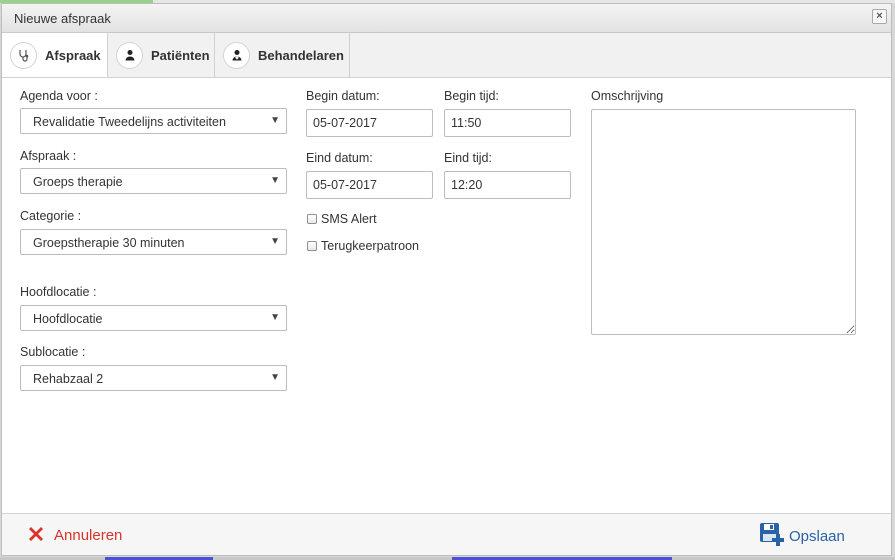  What do you see at coordinates (339, 158) in the screenshot?
I see `eind-datum-label: Eind datum:` at bounding box center [339, 158].